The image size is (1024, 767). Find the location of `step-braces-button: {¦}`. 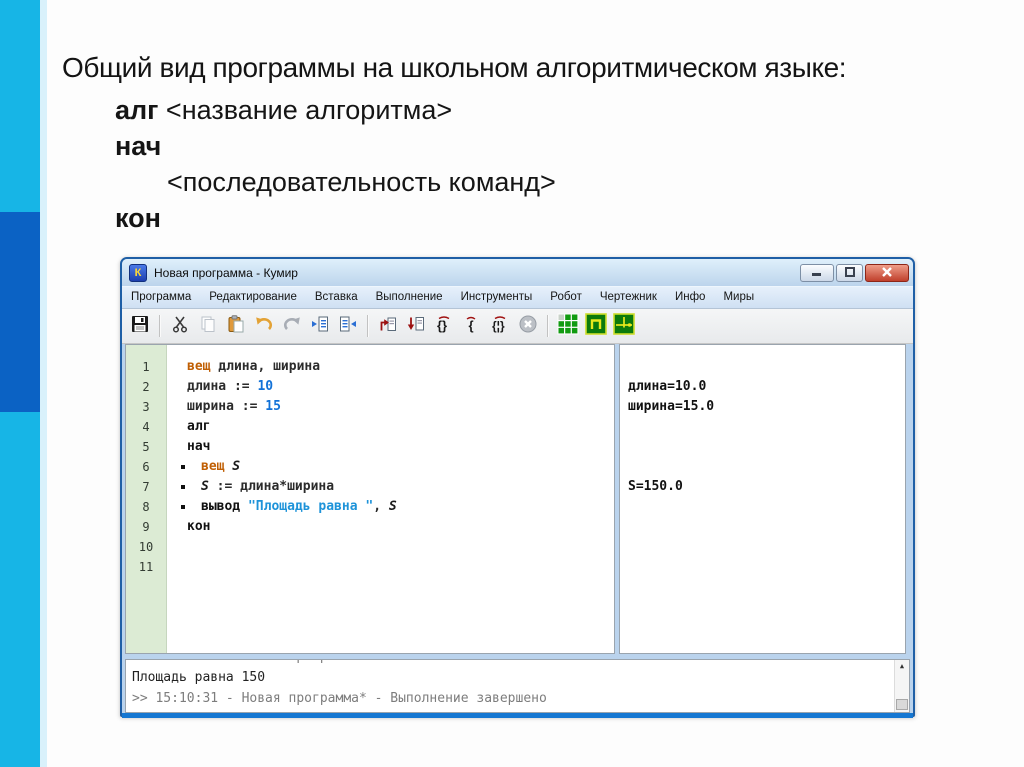

step-braces-button: {¦} is located at coordinates (500, 326).